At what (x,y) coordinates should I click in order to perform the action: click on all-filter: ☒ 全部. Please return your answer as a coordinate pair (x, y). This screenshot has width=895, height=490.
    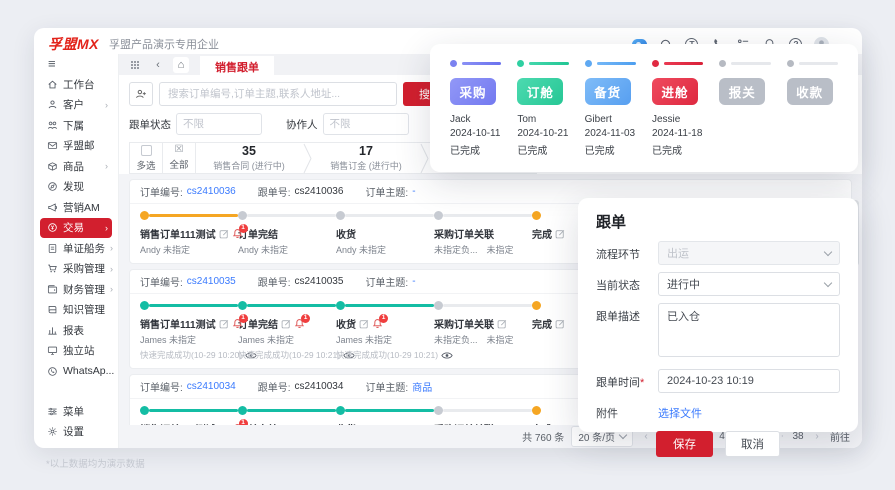
    Looking at the image, I should click on (179, 158).